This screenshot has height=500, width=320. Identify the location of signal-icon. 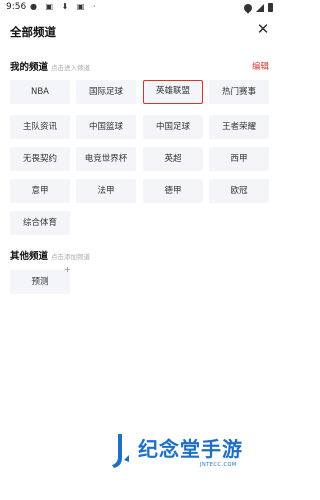
(260, 7).